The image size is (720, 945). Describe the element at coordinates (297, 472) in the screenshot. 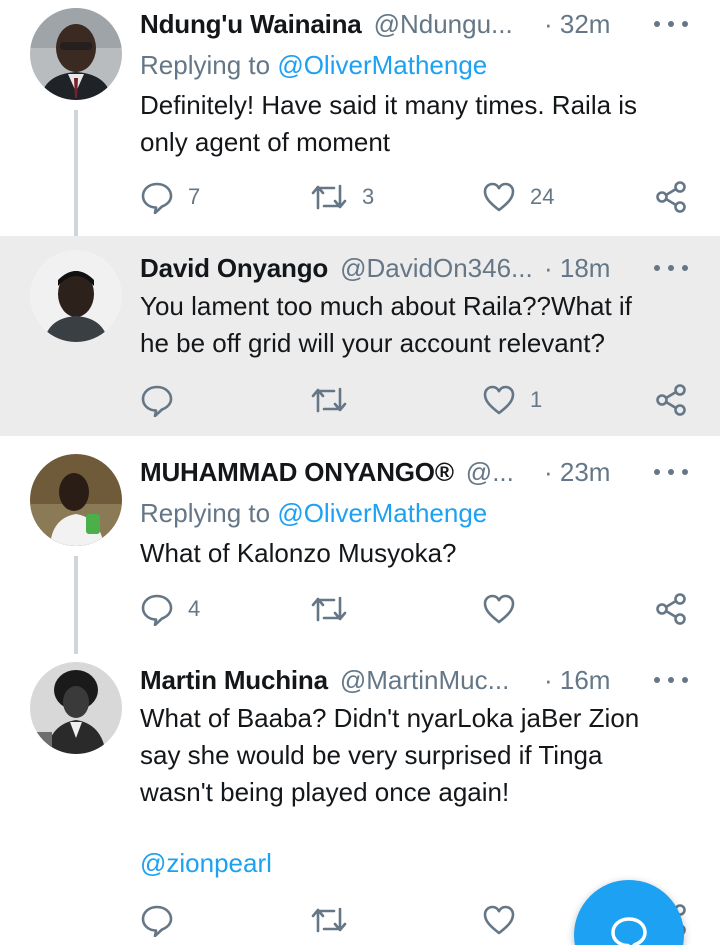

I see `display-name: MUHAMMAD ONYANGO®` at that location.